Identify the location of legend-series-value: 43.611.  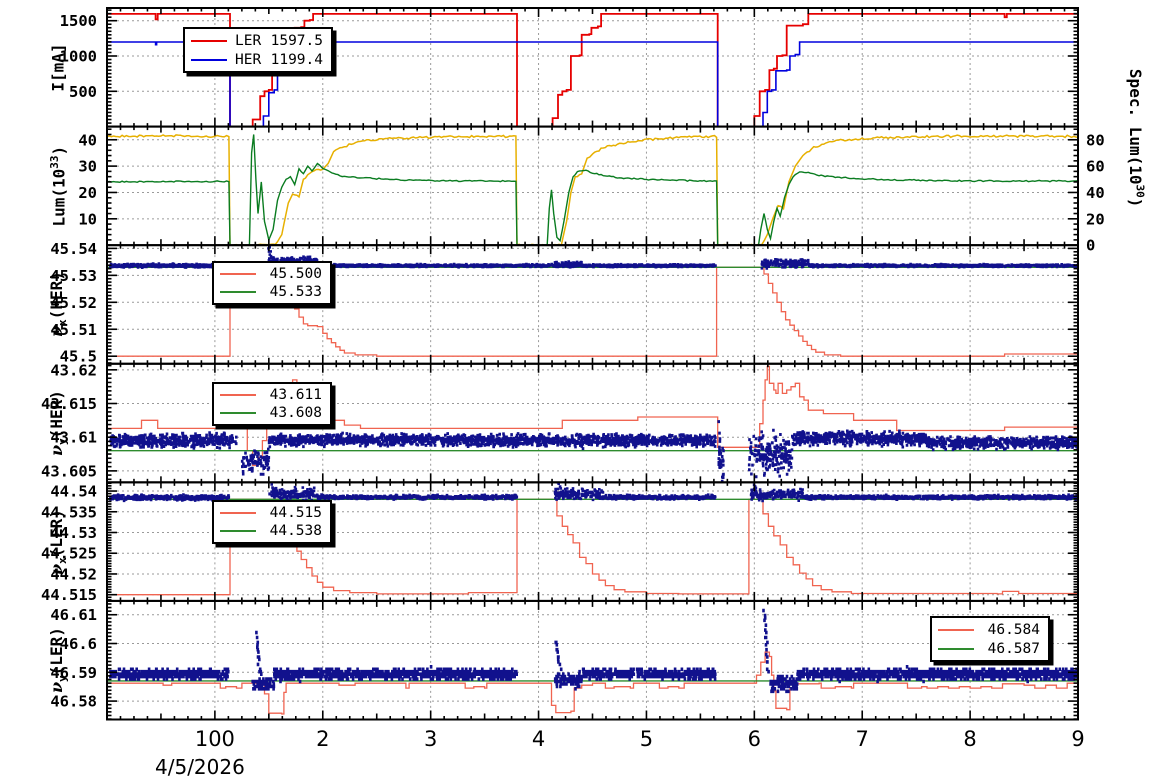
(295, 395).